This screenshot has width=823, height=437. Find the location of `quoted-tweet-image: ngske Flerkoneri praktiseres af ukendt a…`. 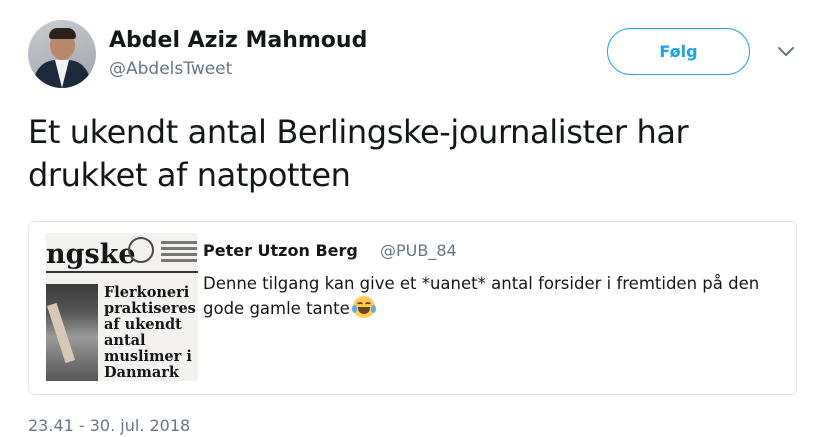

quoted-tweet-image: ngske Flerkoneri praktiseres af ukendt a… is located at coordinates (122, 307).